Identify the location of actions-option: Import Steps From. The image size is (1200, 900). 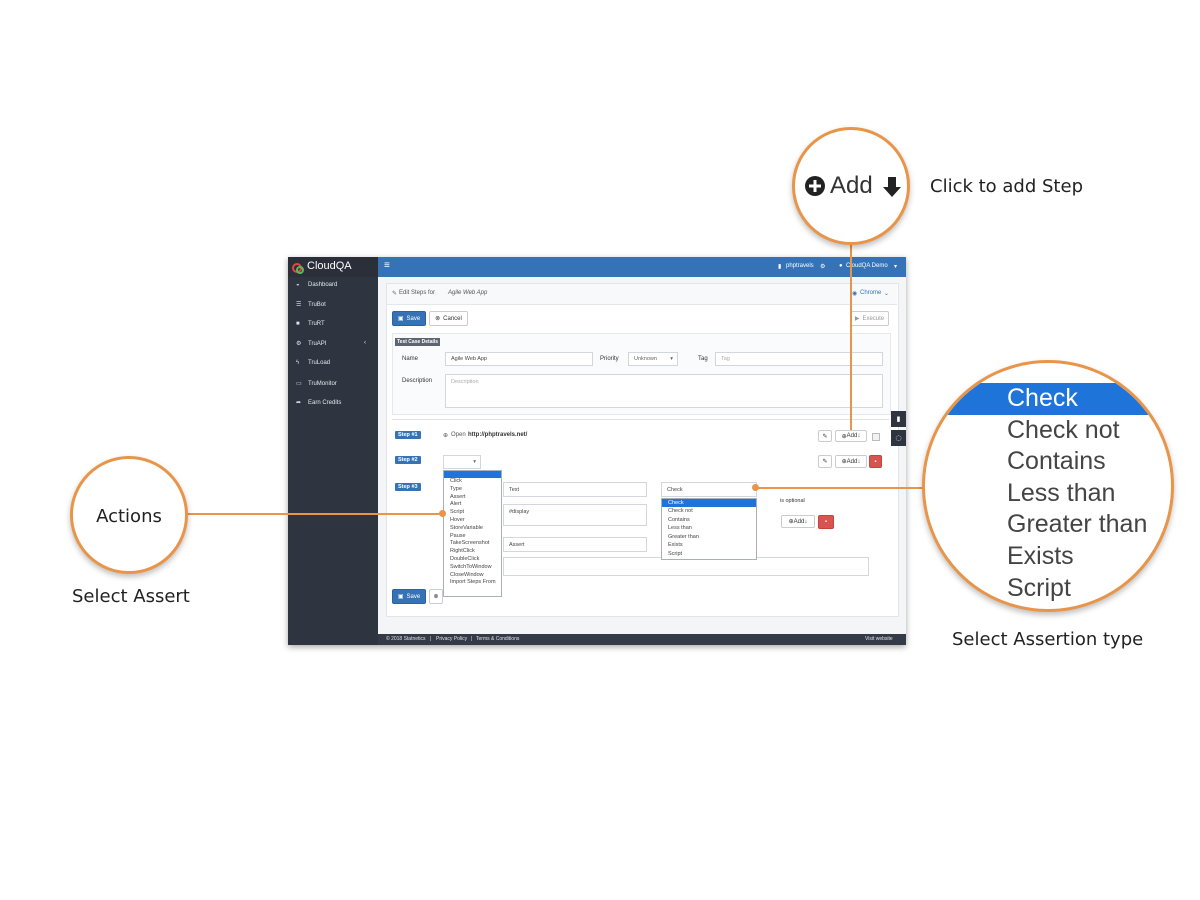
(472, 583).